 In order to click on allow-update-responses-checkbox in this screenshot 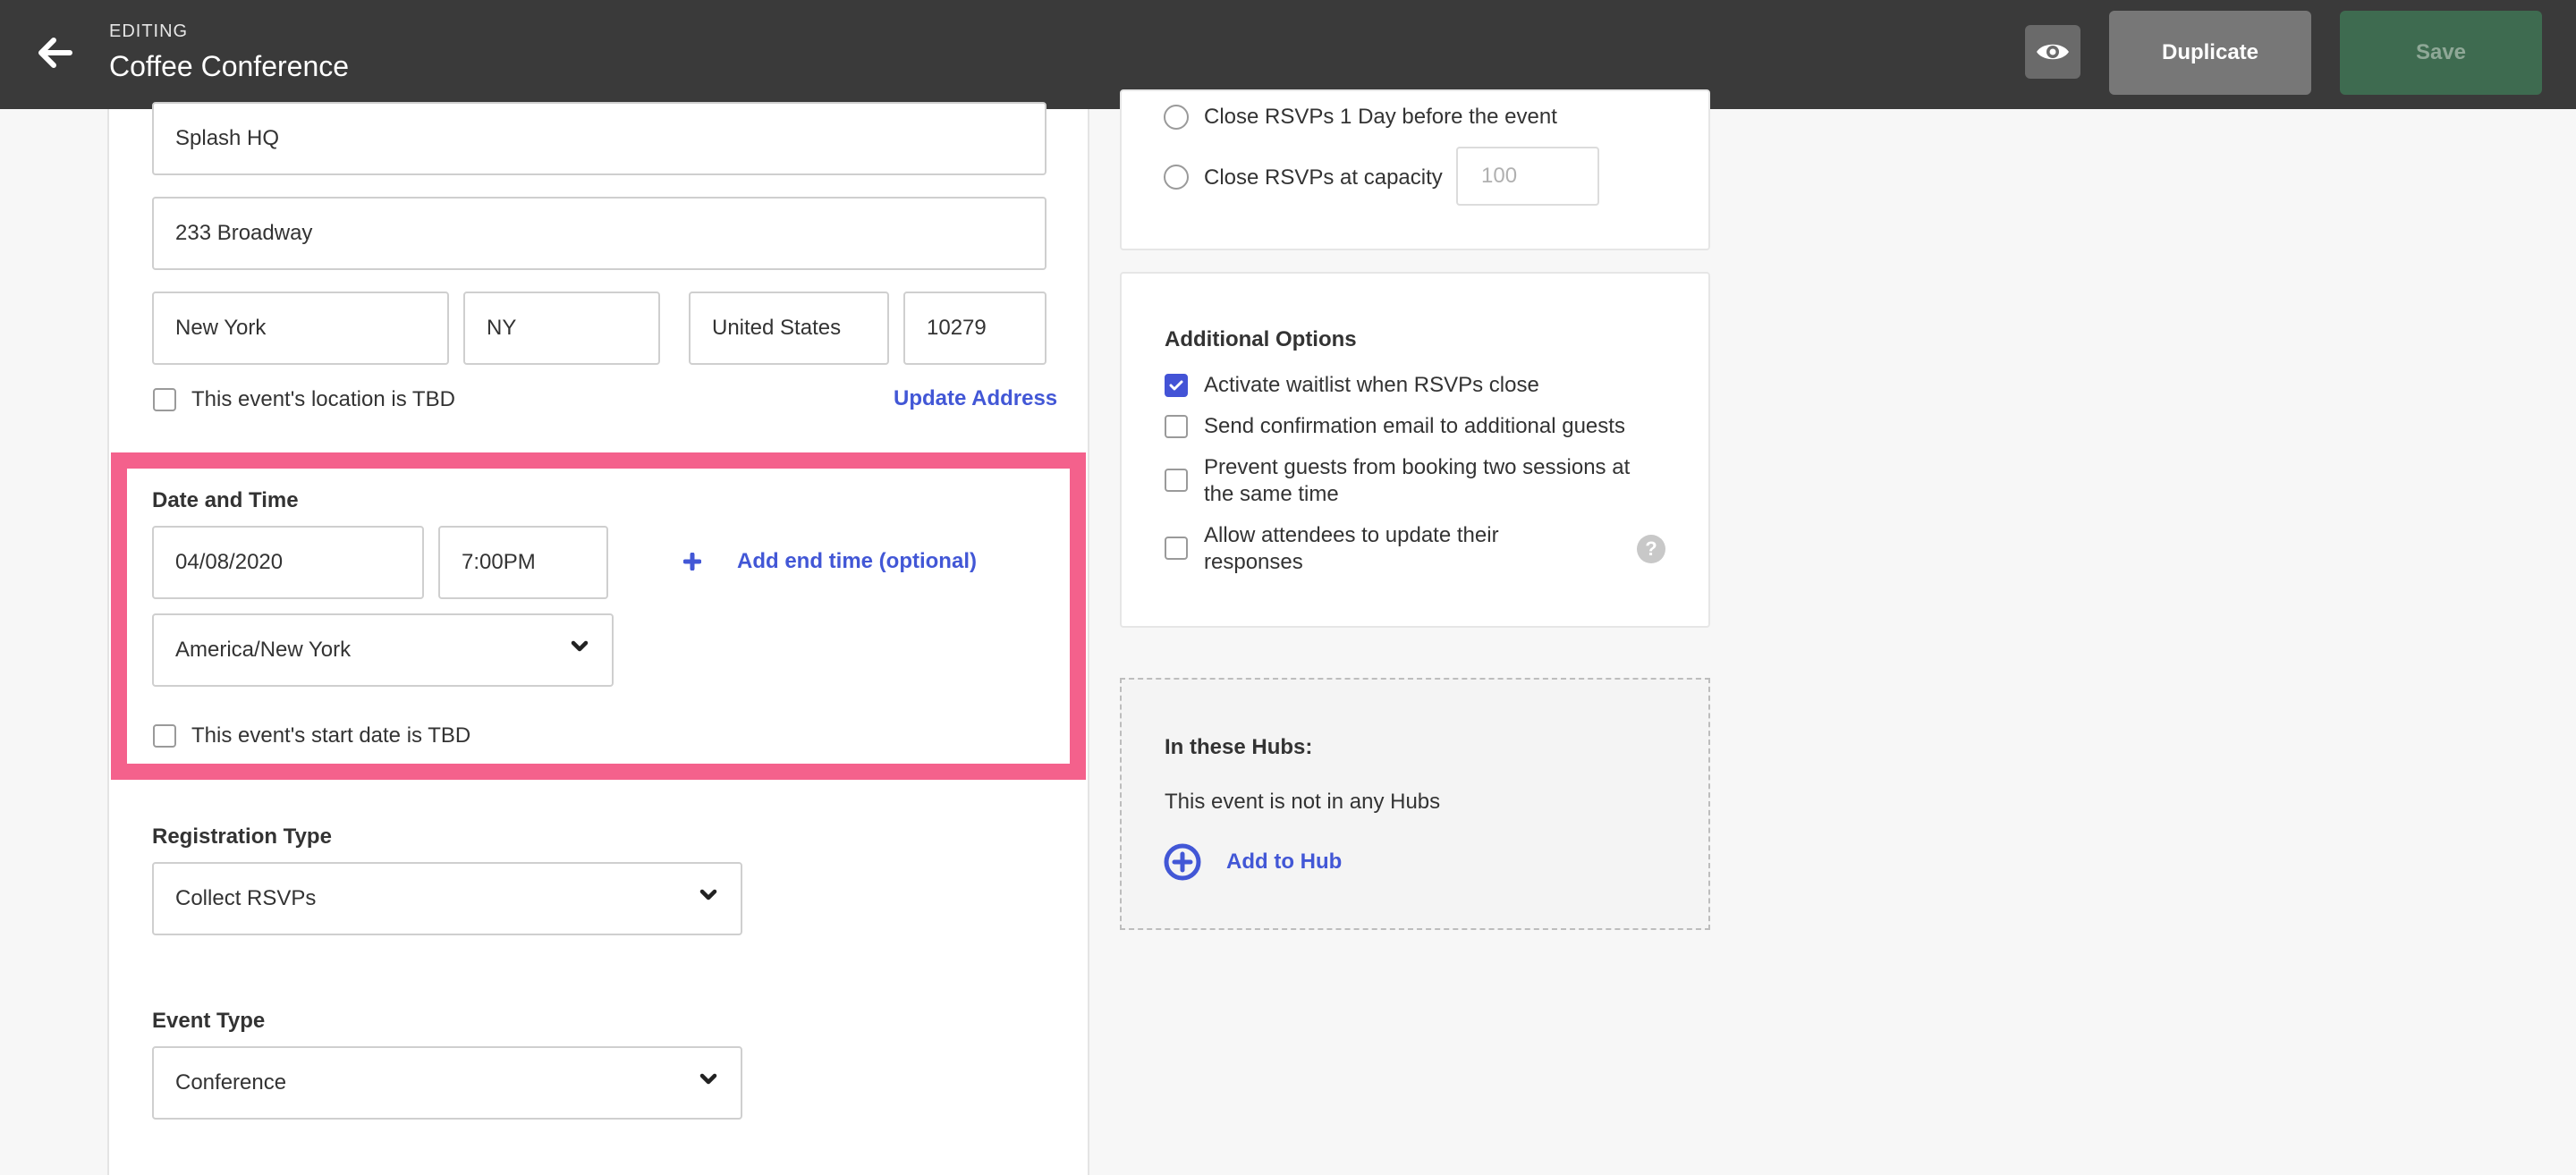, I will do `click(1176, 548)`.